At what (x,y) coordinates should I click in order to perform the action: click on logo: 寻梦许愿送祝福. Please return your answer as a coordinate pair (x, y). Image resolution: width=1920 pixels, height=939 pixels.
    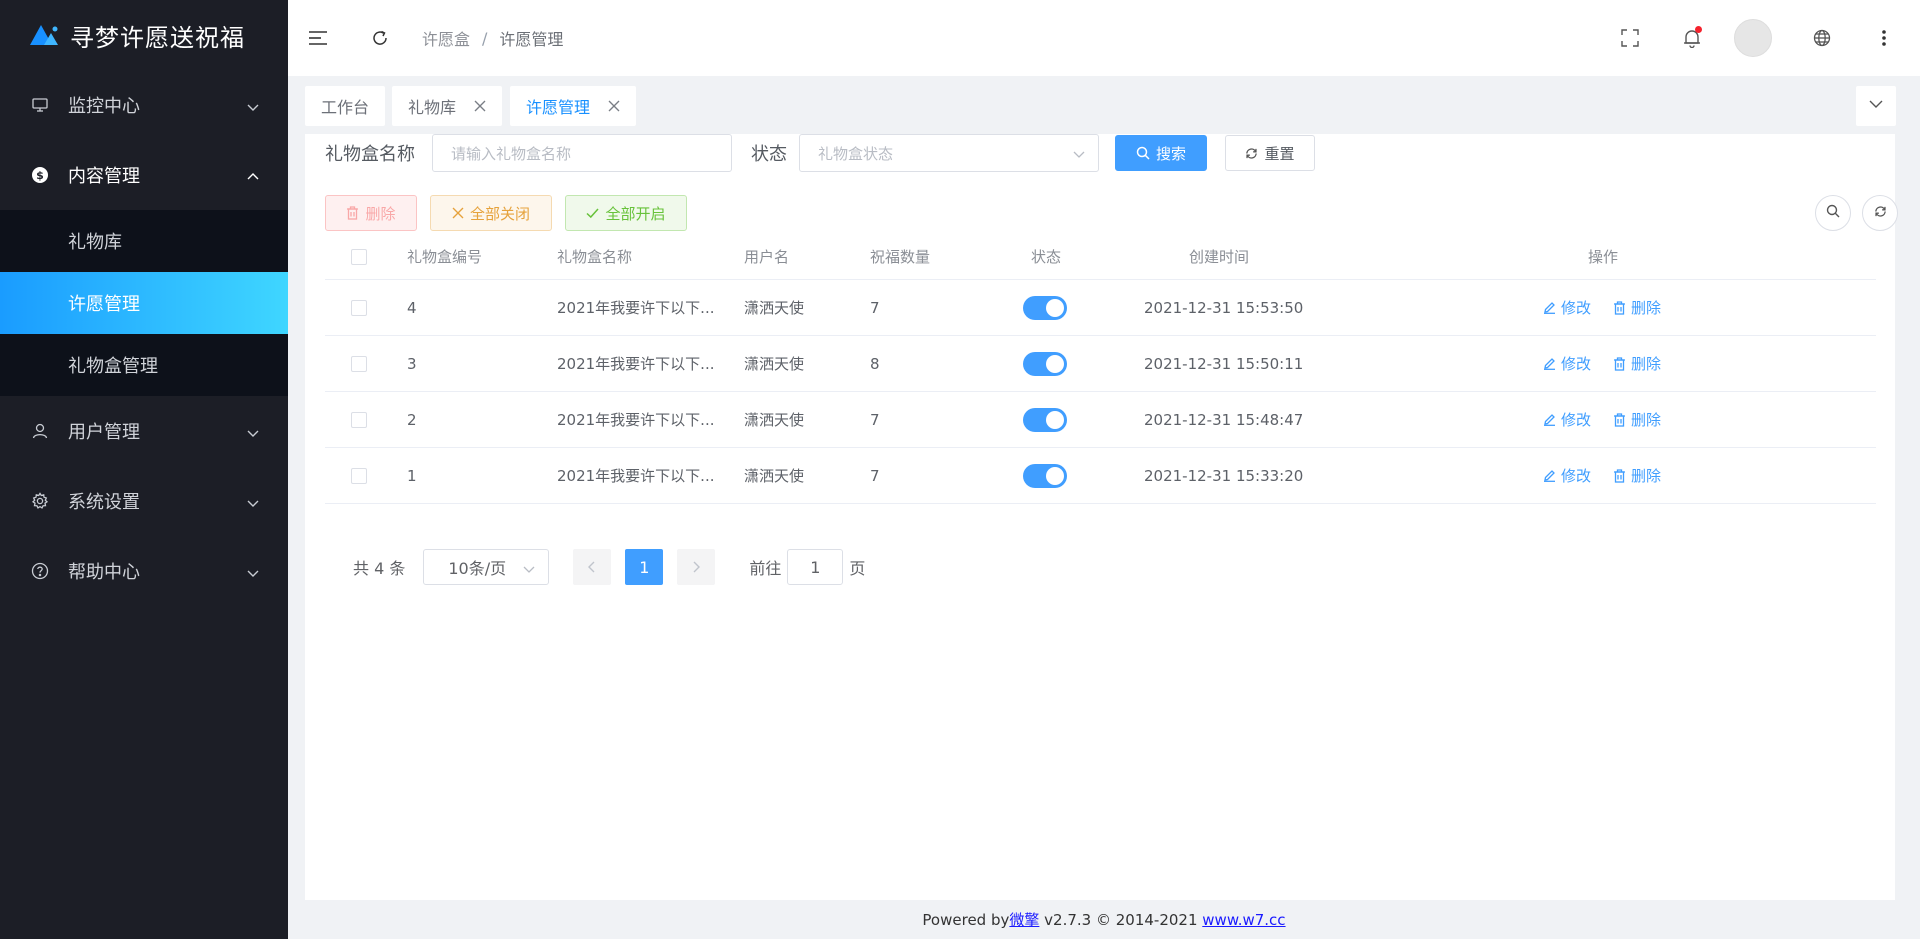
    Looking at the image, I should click on (144, 35).